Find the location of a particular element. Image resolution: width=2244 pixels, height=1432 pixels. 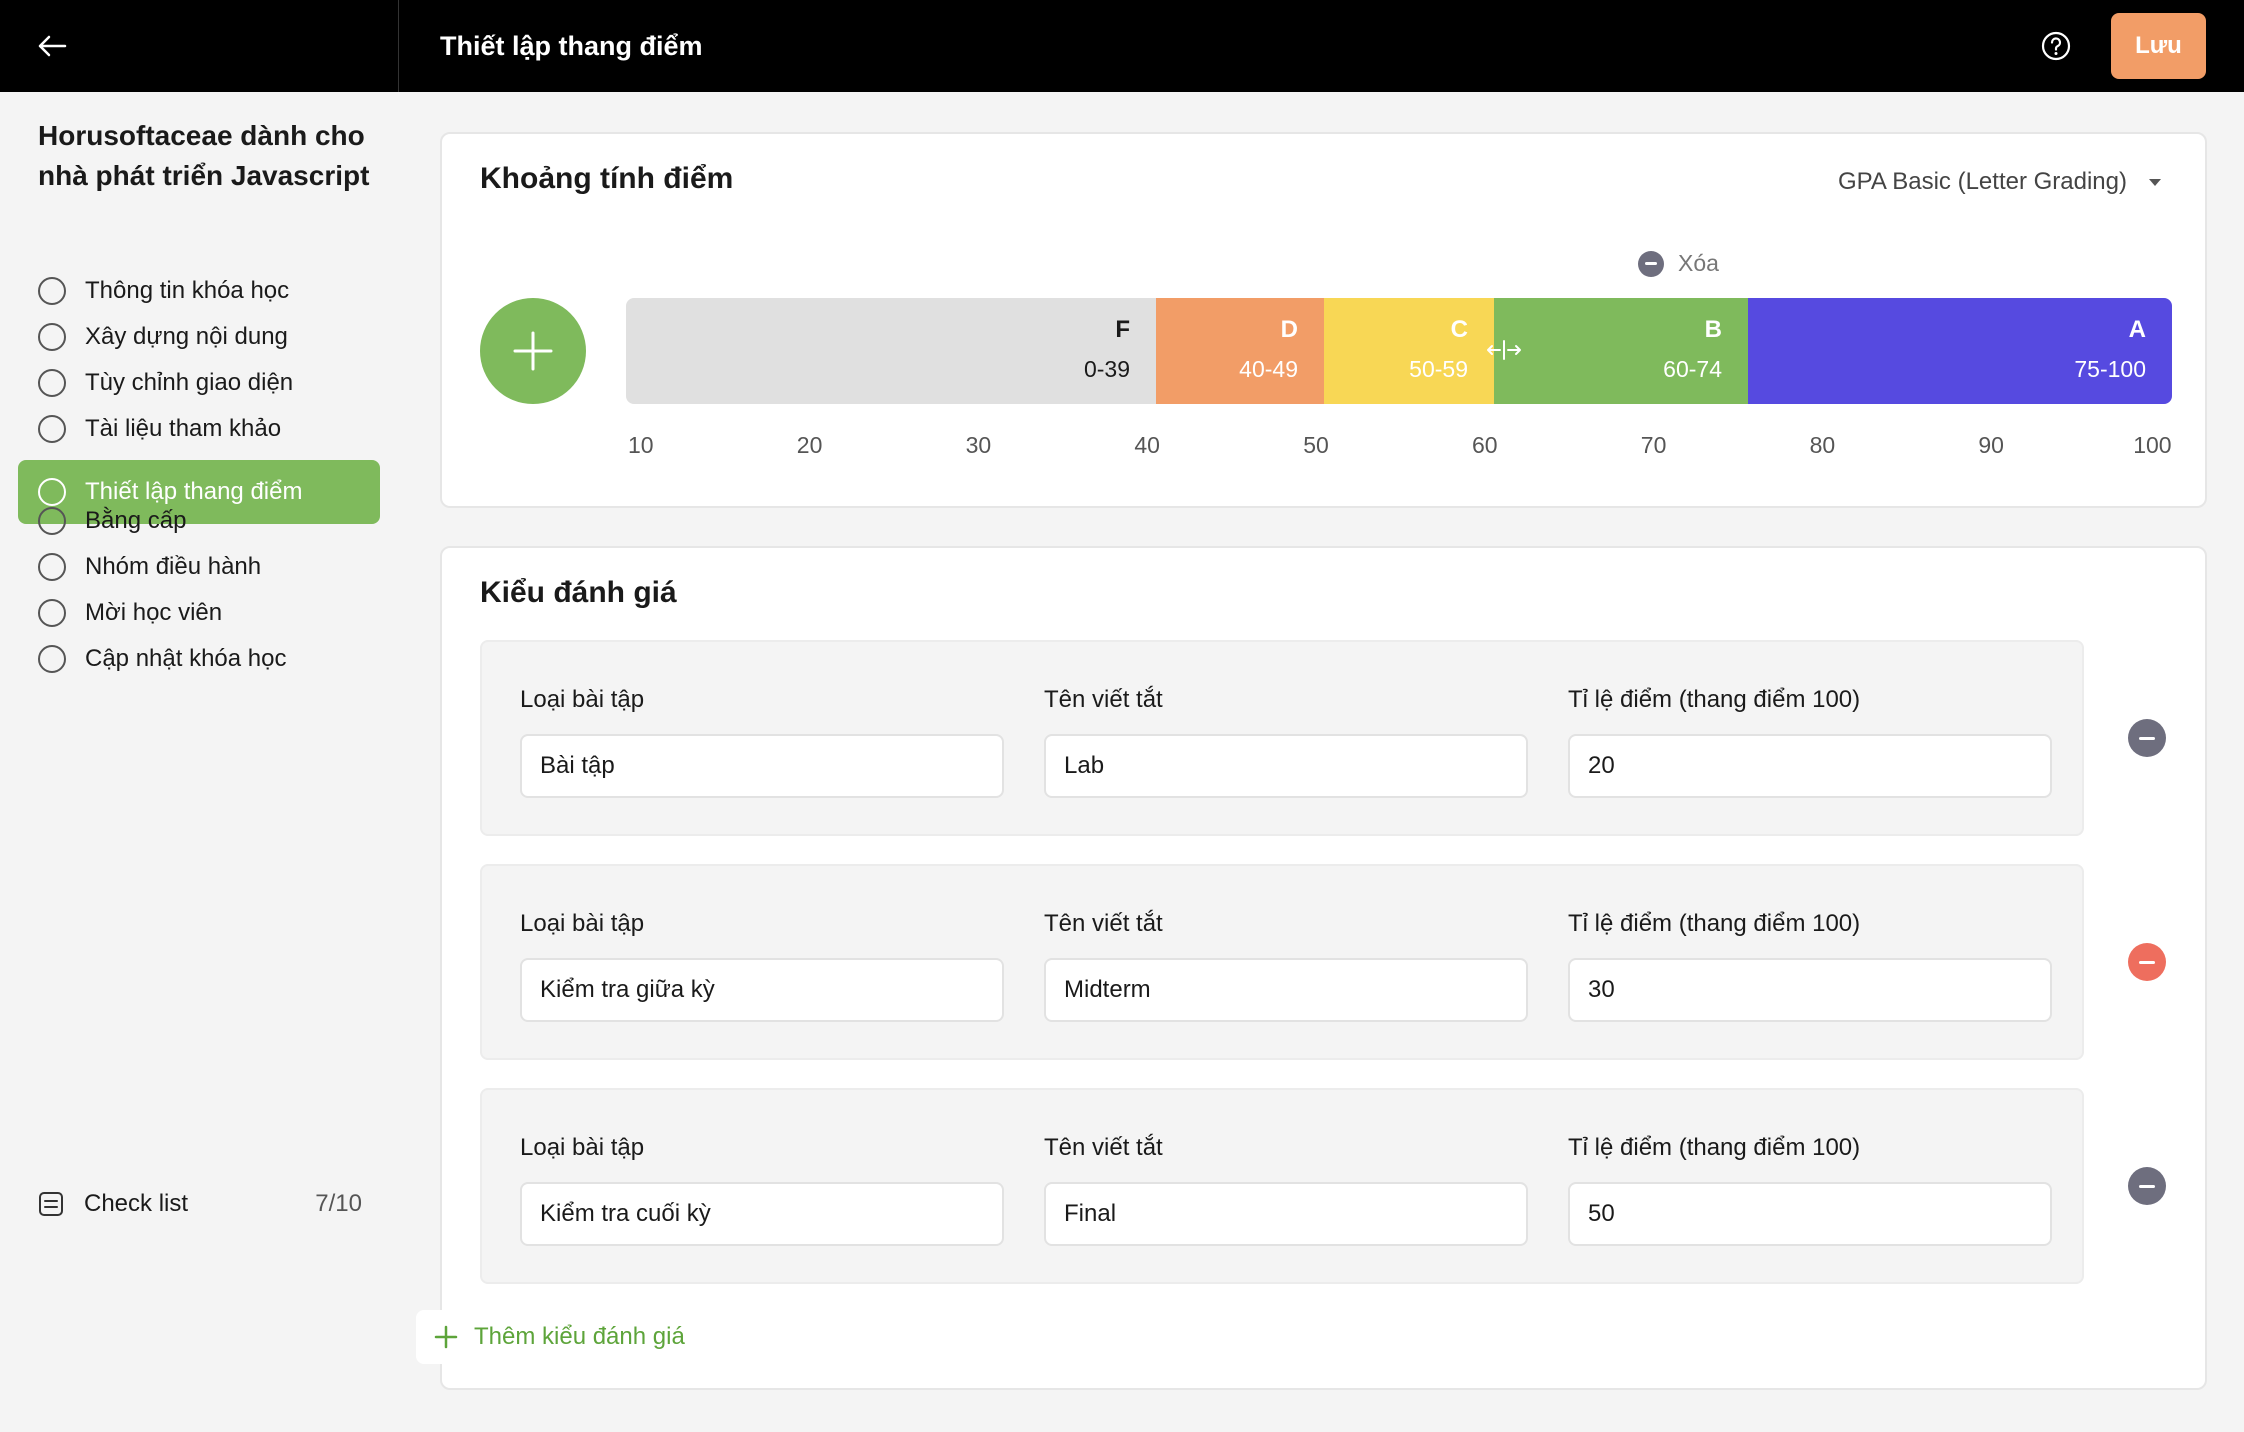

delete-segment-button: Xóa is located at coordinates (1678, 263).